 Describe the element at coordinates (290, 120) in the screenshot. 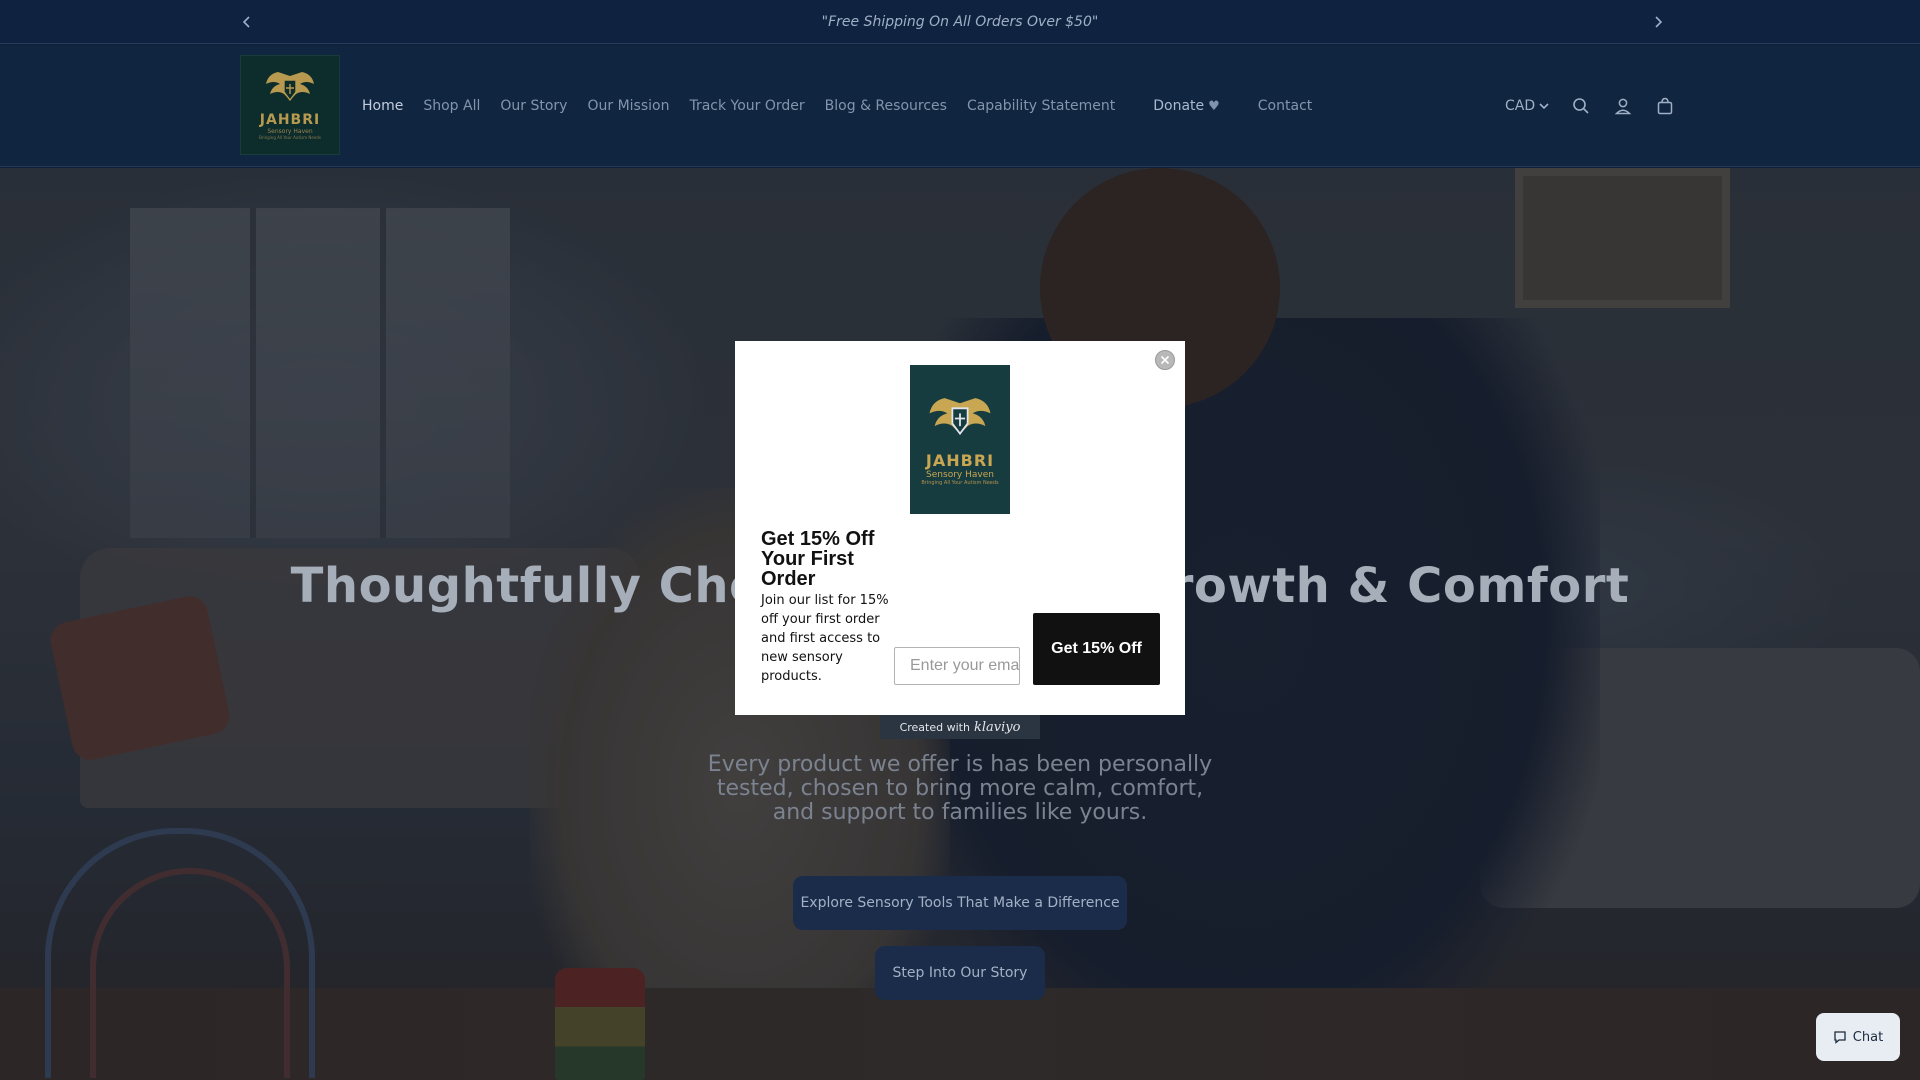

I see `logo-wordmark: JAHBRI` at that location.